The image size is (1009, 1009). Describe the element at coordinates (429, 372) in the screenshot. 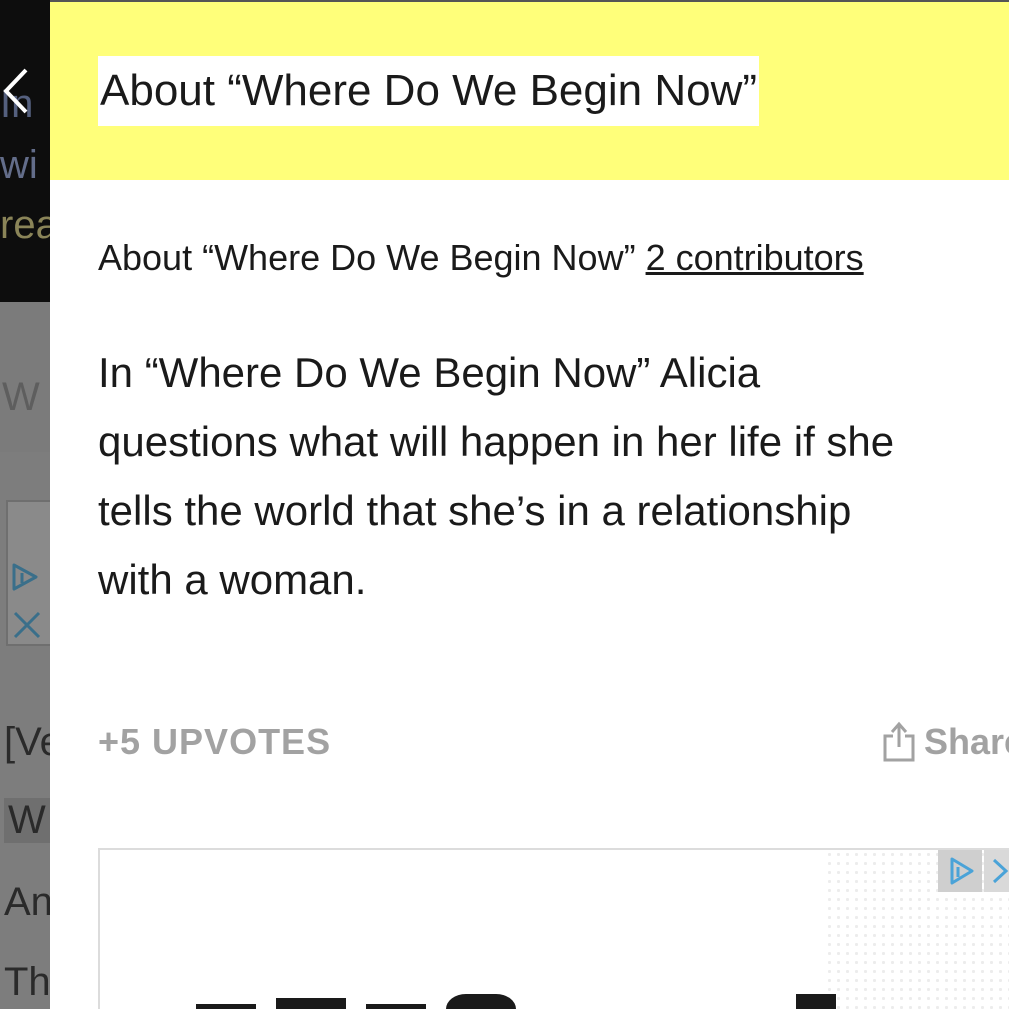

I see `body-line: In “Where Do We Begin Now” Alicia` at that location.